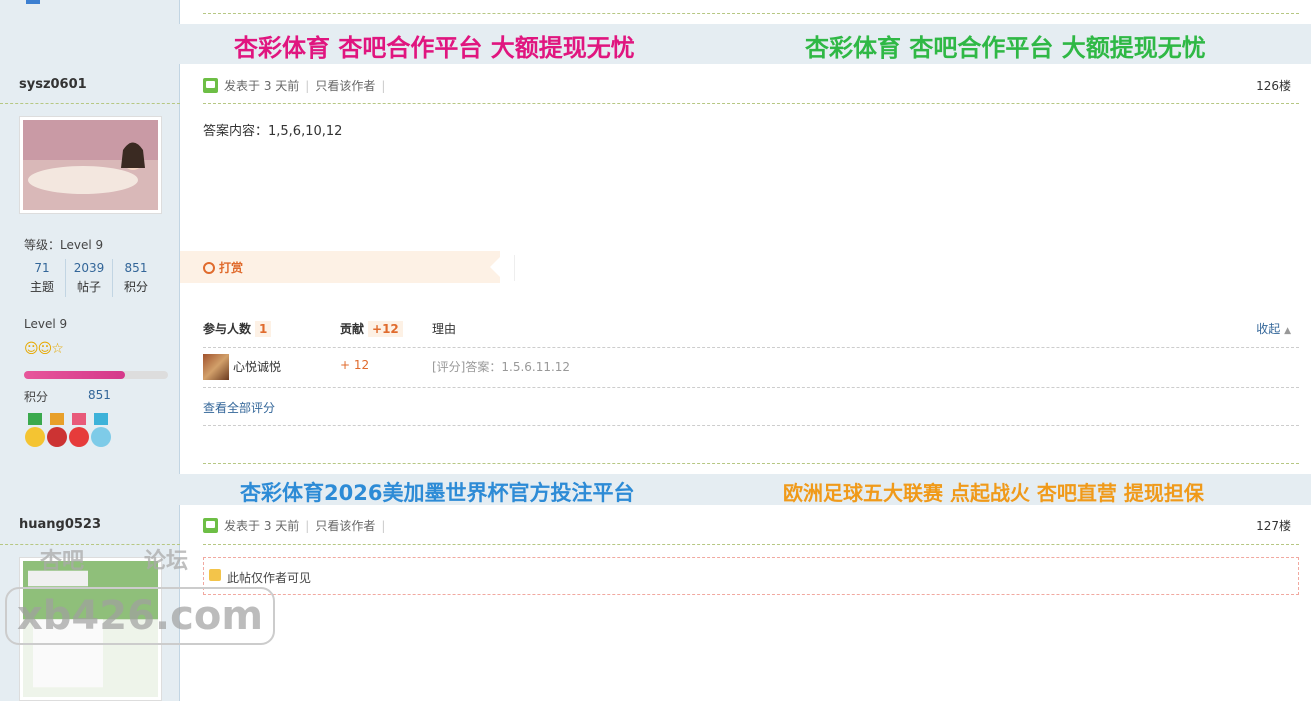  Describe the element at coordinates (498, 267) in the screenshot. I see `tip-arrow` at that location.